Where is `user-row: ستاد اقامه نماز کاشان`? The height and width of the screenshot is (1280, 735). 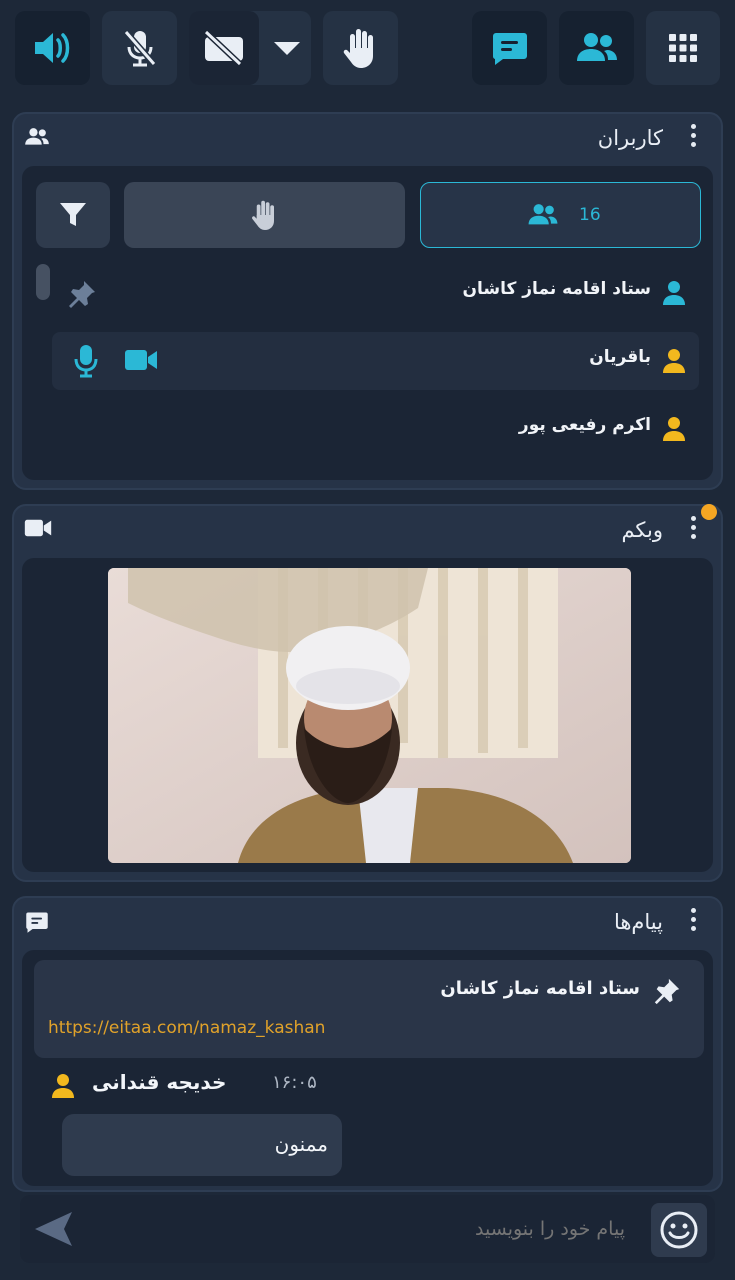 user-row: ستاد اقامه نماز کاشان is located at coordinates (375, 293).